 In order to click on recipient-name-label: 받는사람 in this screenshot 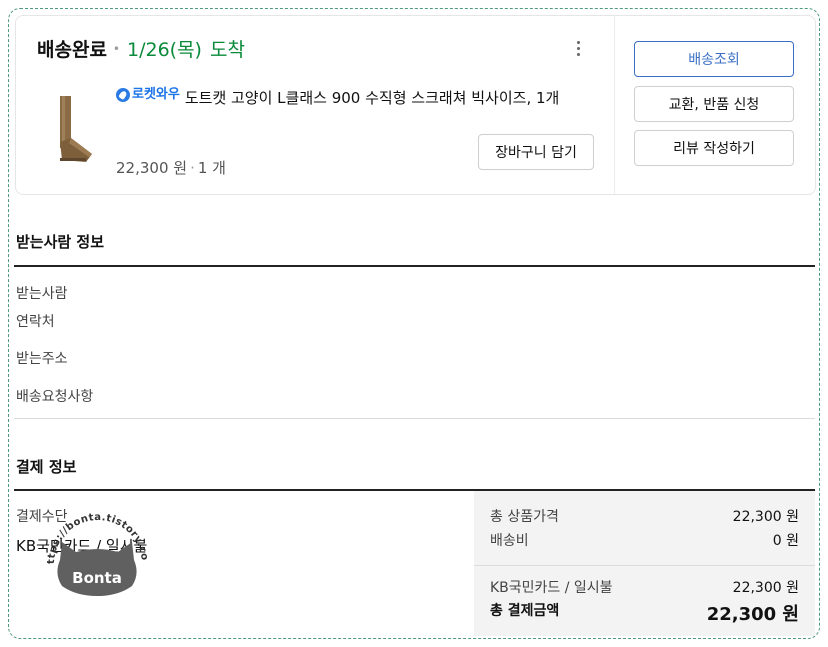, I will do `click(42, 294)`.